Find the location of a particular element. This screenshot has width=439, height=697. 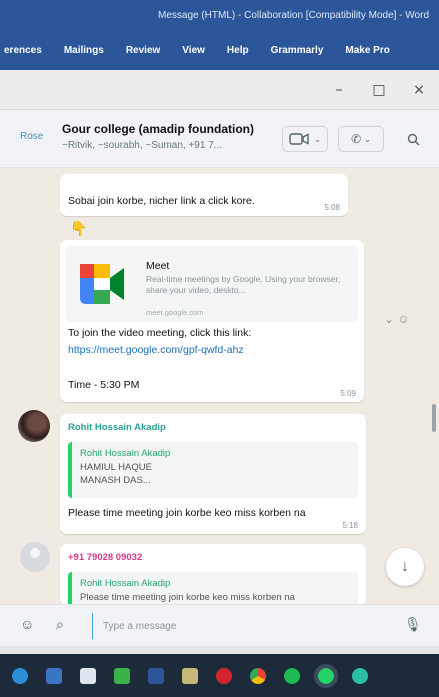

search-button is located at coordinates (413, 139).